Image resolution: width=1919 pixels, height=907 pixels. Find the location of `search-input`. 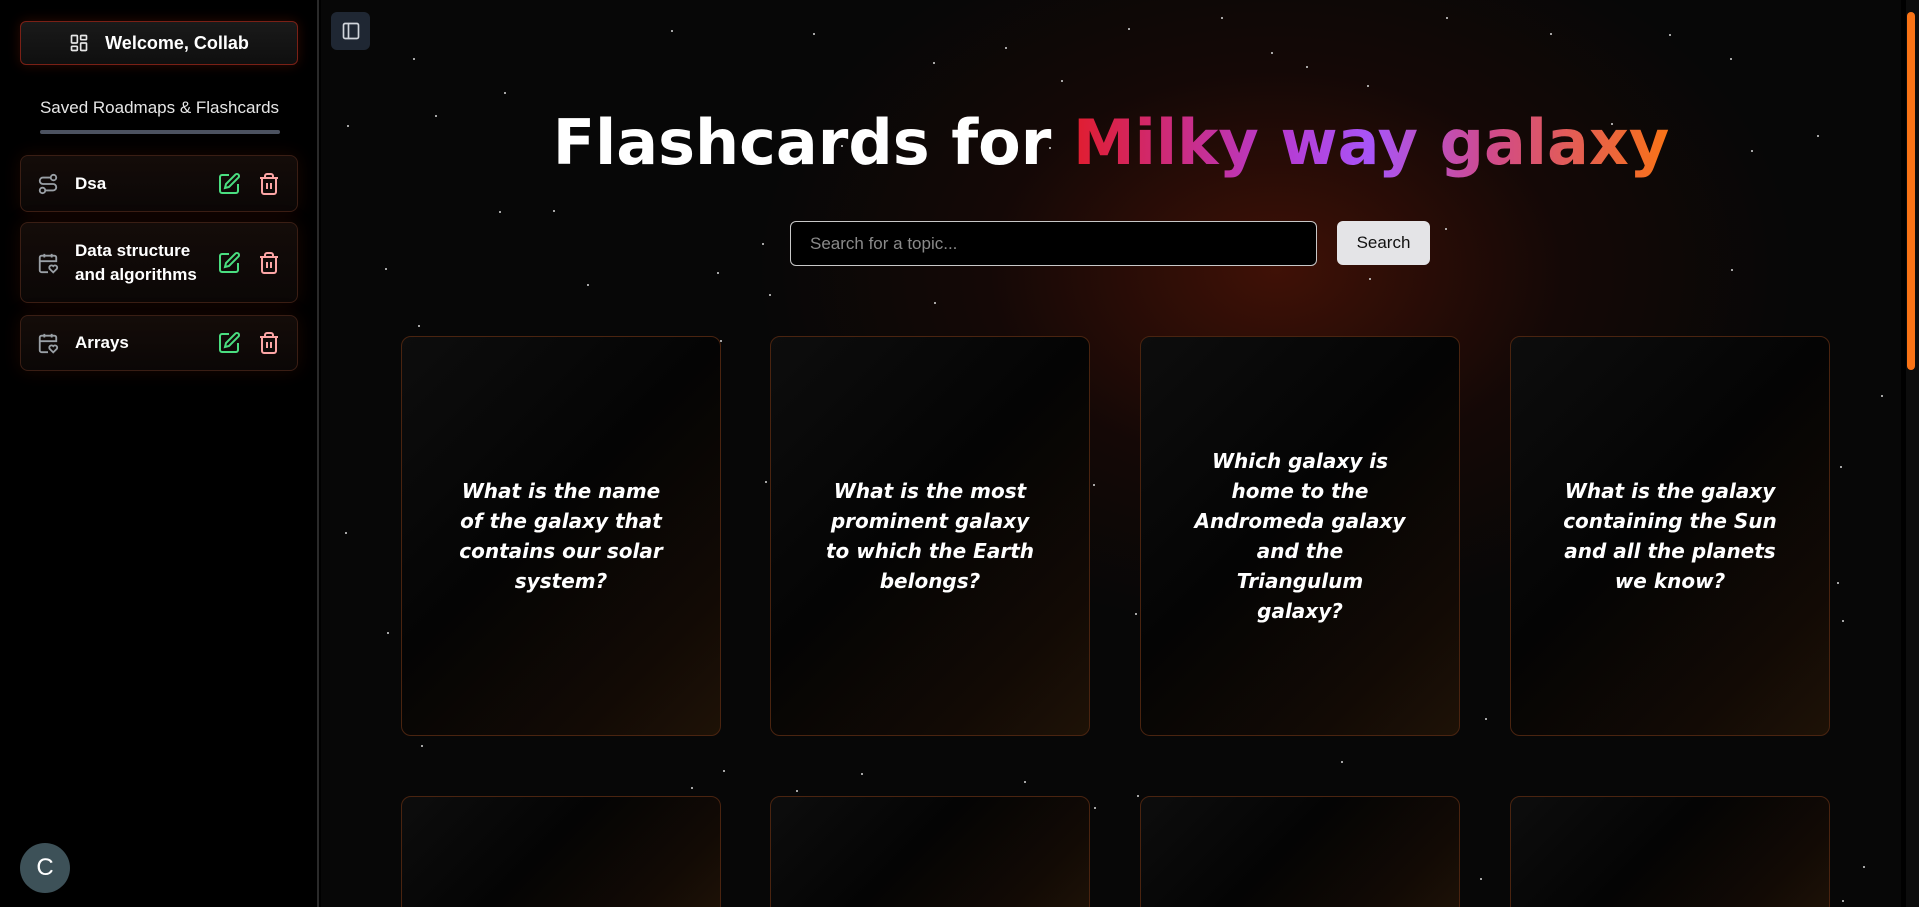

search-input is located at coordinates (1053, 243).